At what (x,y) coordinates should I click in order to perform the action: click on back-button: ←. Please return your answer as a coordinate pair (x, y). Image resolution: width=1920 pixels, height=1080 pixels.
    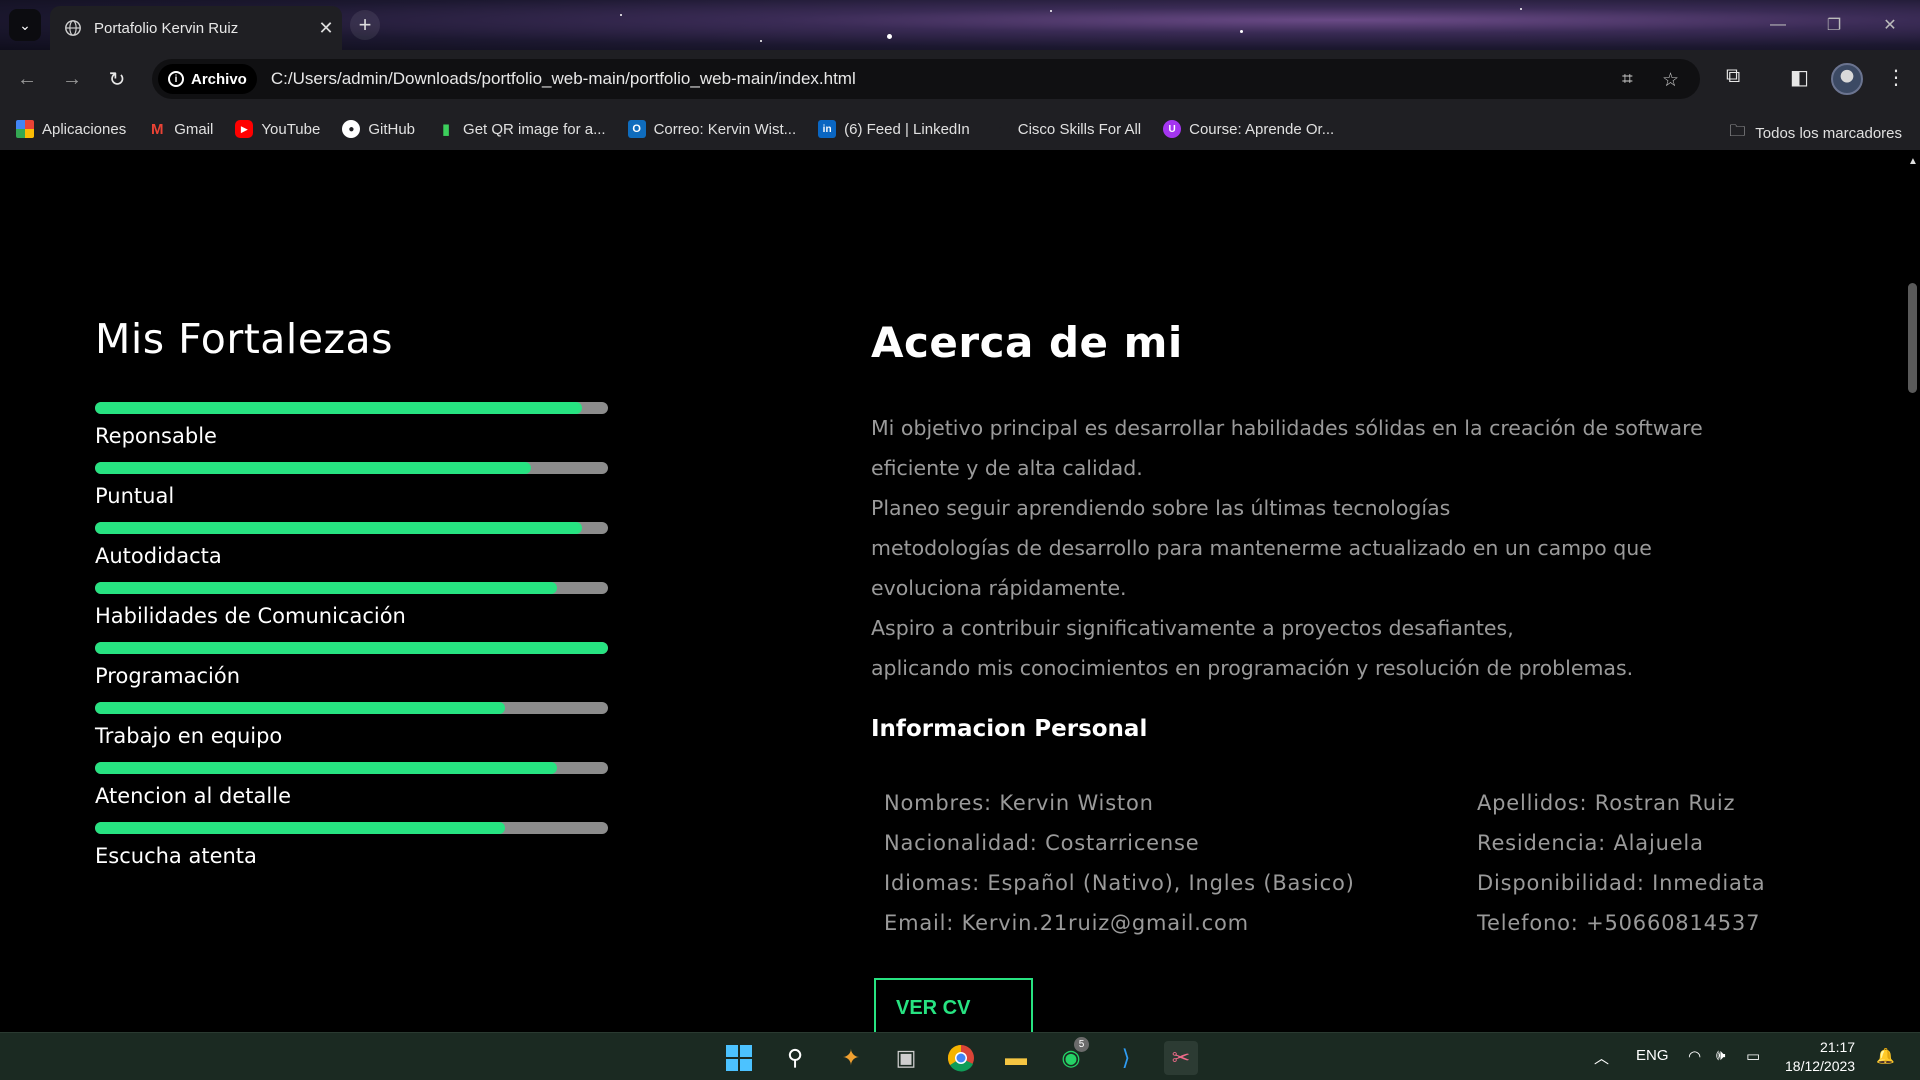
    Looking at the image, I should click on (27, 79).